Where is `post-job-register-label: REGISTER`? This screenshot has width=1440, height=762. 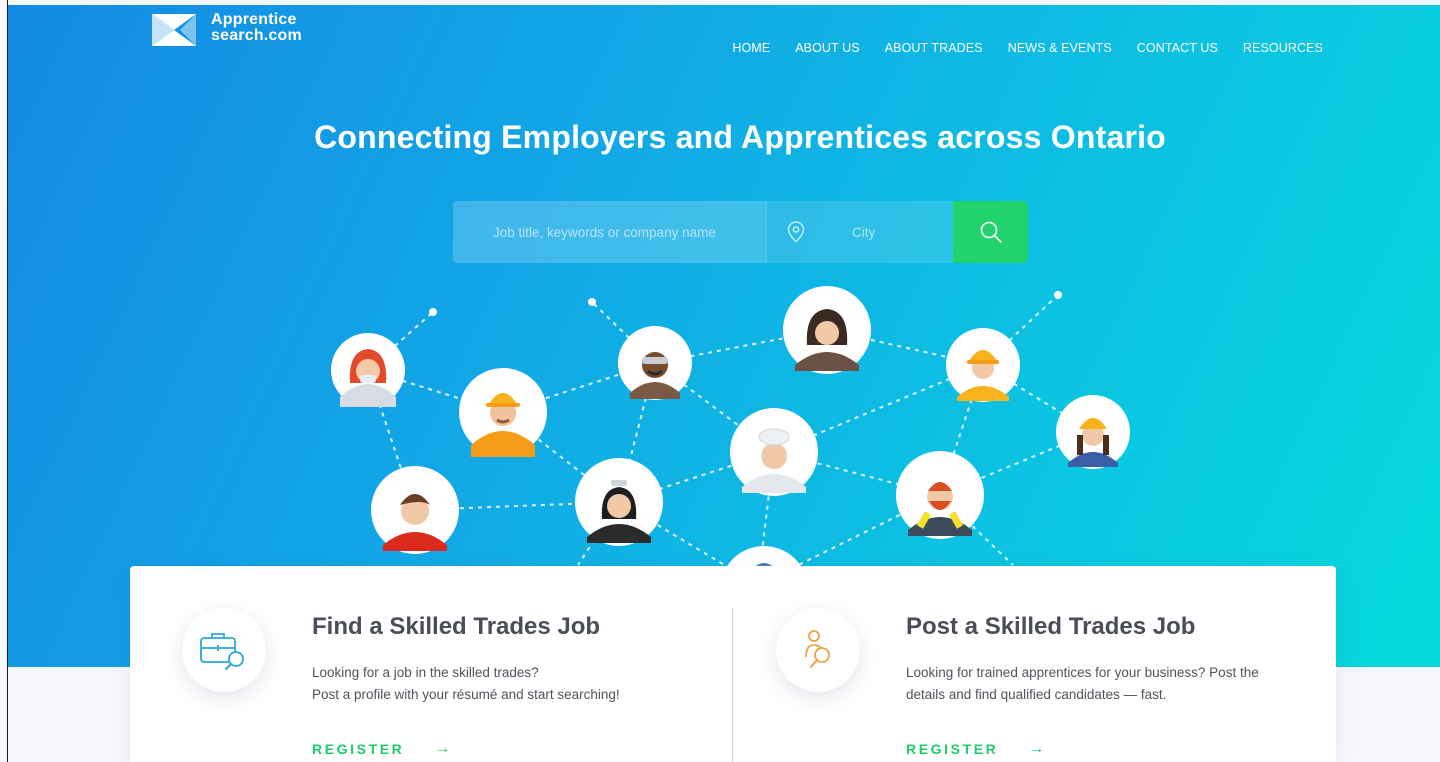
post-job-register-label: REGISTER is located at coordinates (952, 749).